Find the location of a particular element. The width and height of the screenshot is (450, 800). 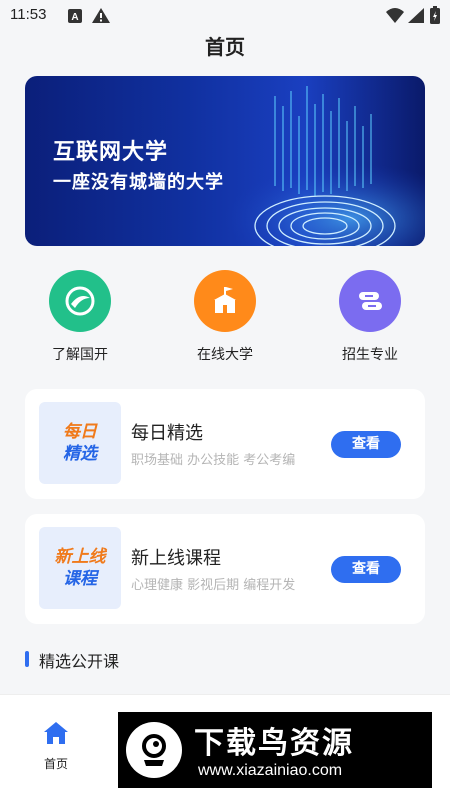

tab-home-label: 首页 is located at coordinates (55, 764).